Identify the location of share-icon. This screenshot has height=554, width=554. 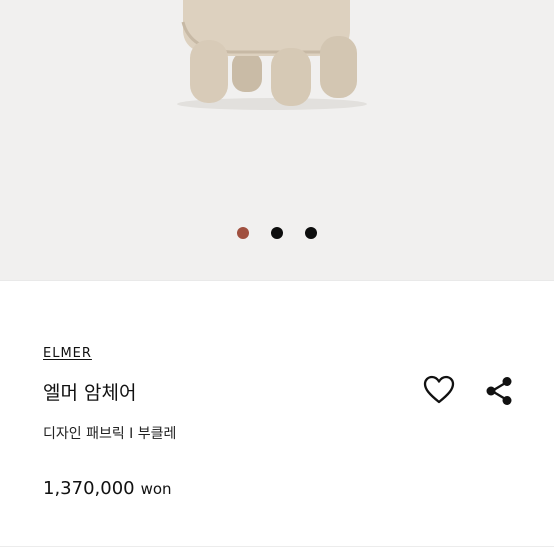
(499, 391).